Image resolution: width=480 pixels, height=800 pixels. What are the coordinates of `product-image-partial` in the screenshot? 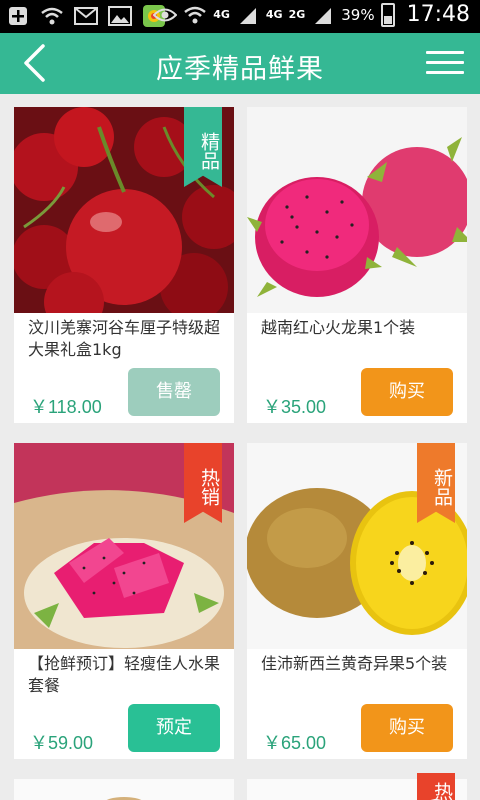 It's located at (124, 789).